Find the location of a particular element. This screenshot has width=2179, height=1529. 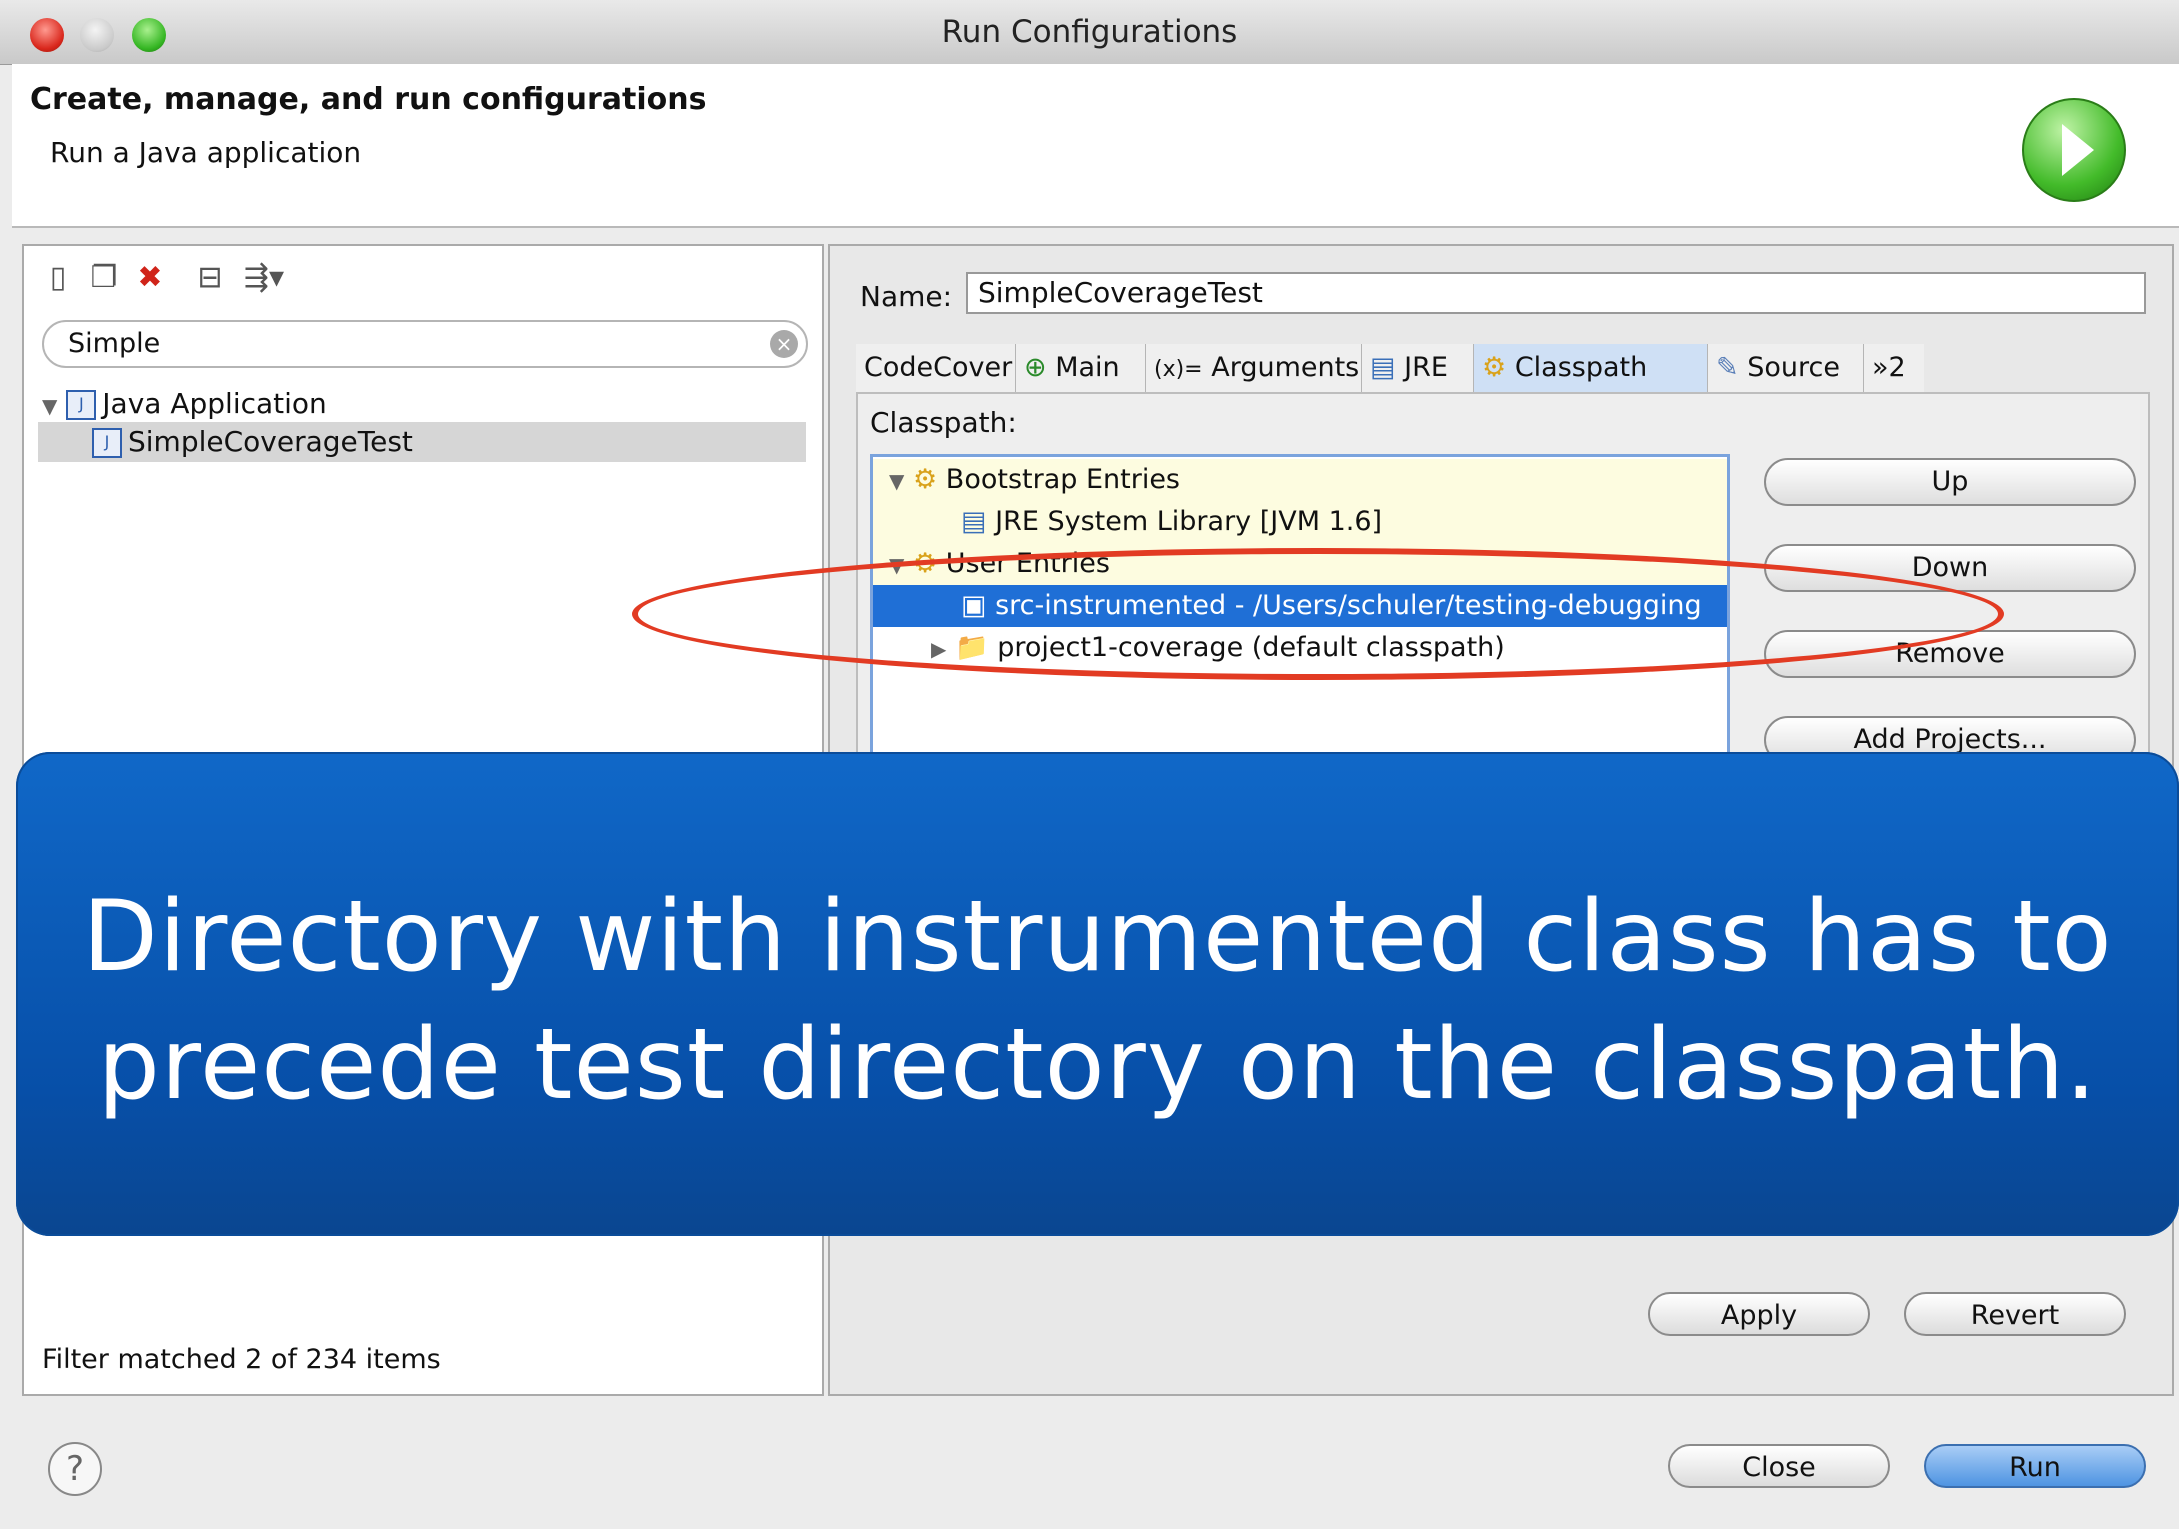

filter-input: Simple × is located at coordinates (425, 344).